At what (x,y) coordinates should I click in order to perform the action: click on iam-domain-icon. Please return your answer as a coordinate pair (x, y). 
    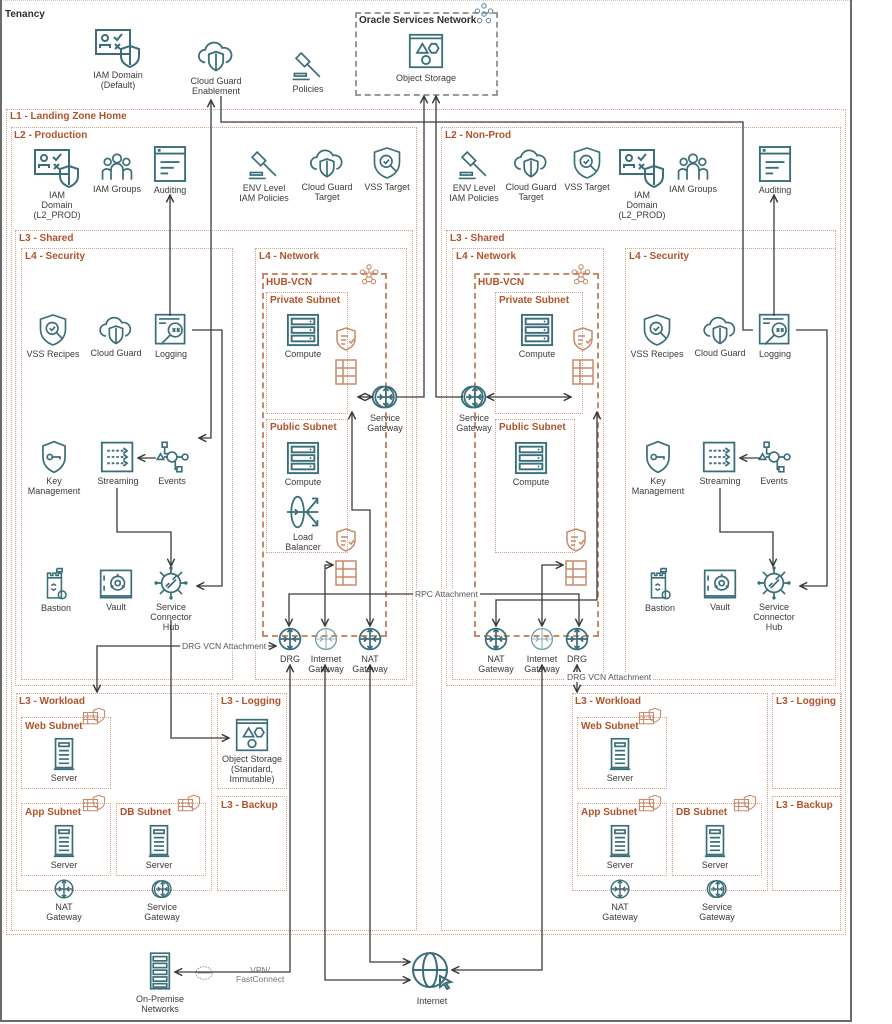
    Looking at the image, I should click on (118, 48).